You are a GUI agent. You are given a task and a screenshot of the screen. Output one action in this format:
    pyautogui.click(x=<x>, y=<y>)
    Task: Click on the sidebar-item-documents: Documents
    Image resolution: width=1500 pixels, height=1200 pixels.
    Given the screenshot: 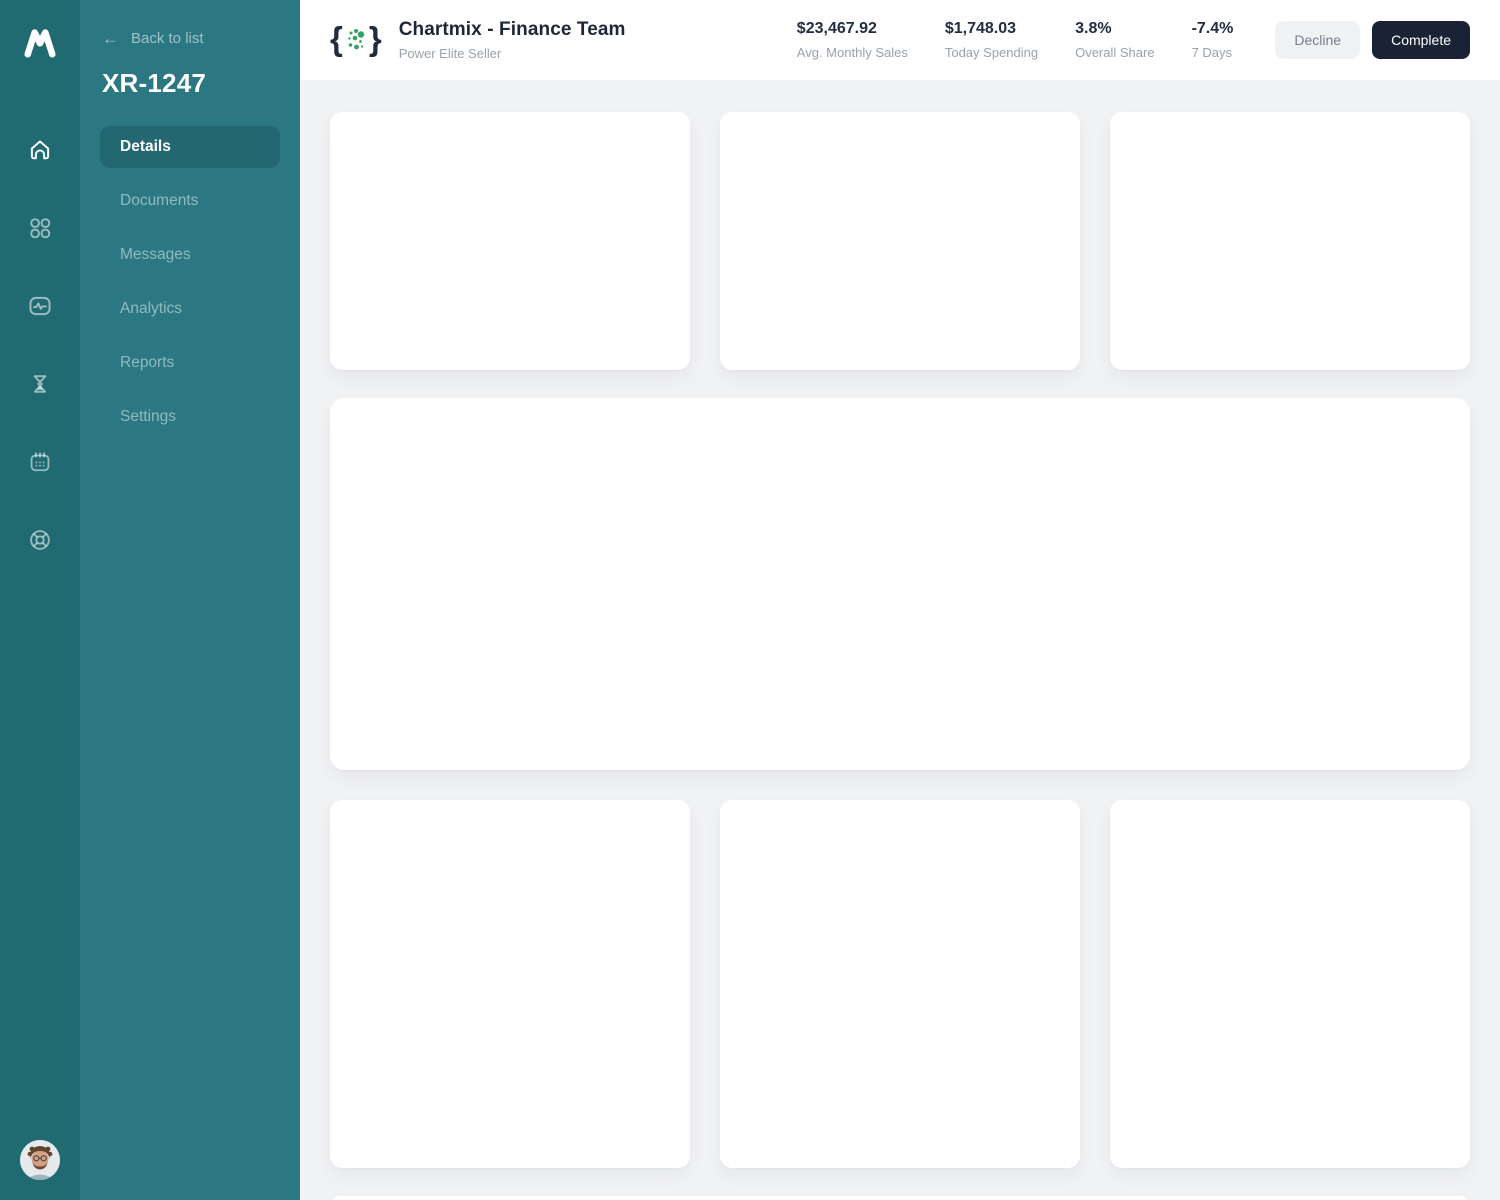 What is the action you would take?
    pyautogui.click(x=190, y=201)
    